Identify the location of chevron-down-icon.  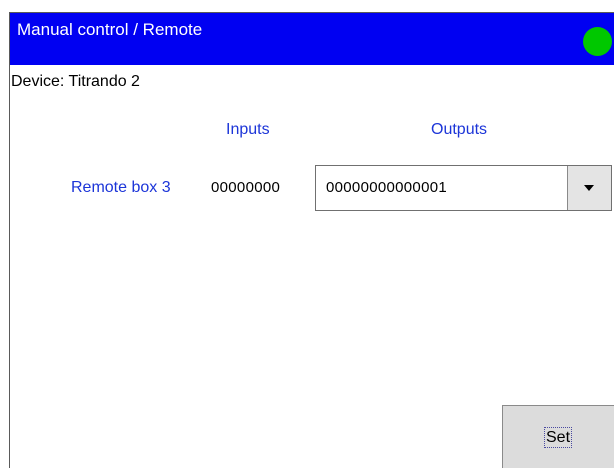
(589, 188).